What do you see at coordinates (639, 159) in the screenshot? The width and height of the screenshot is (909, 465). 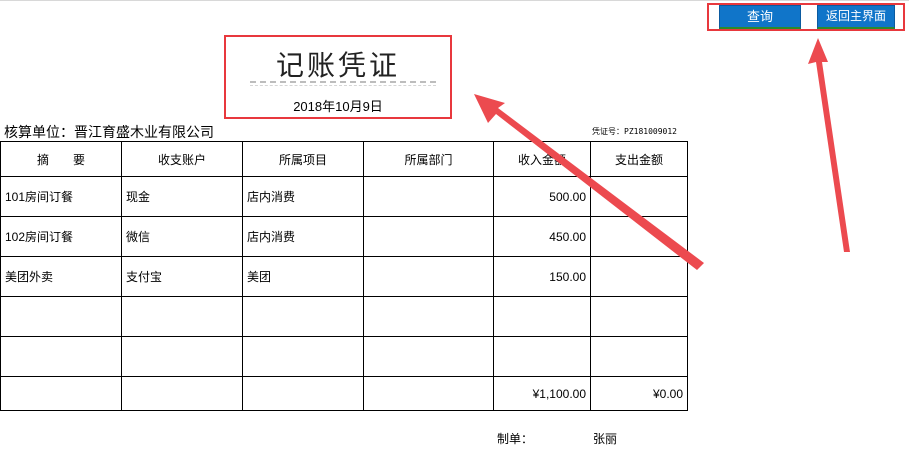 I see `header-expense: 支出金额` at bounding box center [639, 159].